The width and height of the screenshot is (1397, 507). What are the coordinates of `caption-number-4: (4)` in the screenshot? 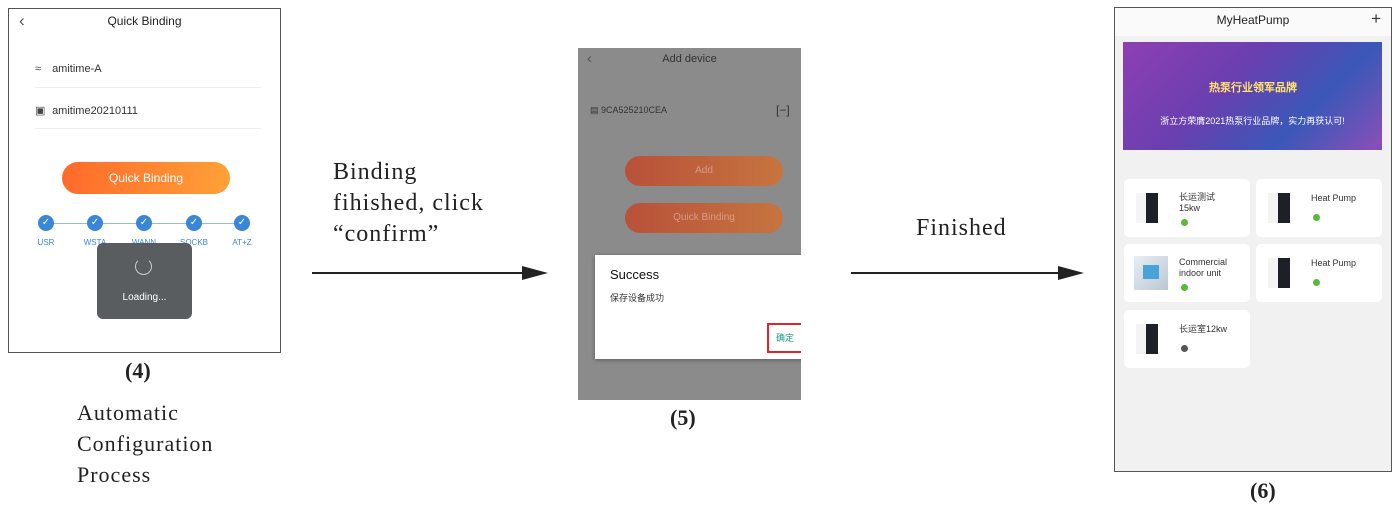 It's located at (138, 370).